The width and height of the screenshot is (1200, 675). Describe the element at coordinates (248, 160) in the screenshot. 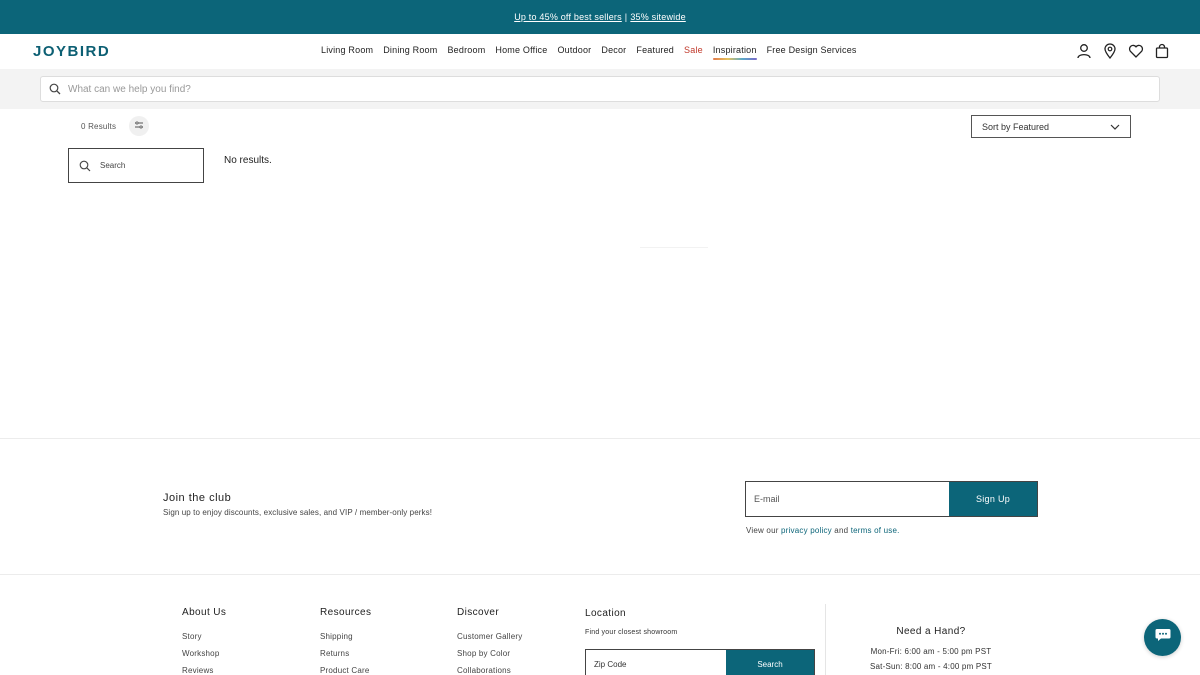

I see `no-results-message: No results.` at that location.